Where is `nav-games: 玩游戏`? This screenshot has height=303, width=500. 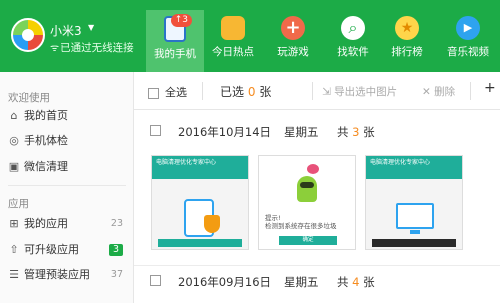
nav-games: 玩游戏 is located at coordinates (293, 41).